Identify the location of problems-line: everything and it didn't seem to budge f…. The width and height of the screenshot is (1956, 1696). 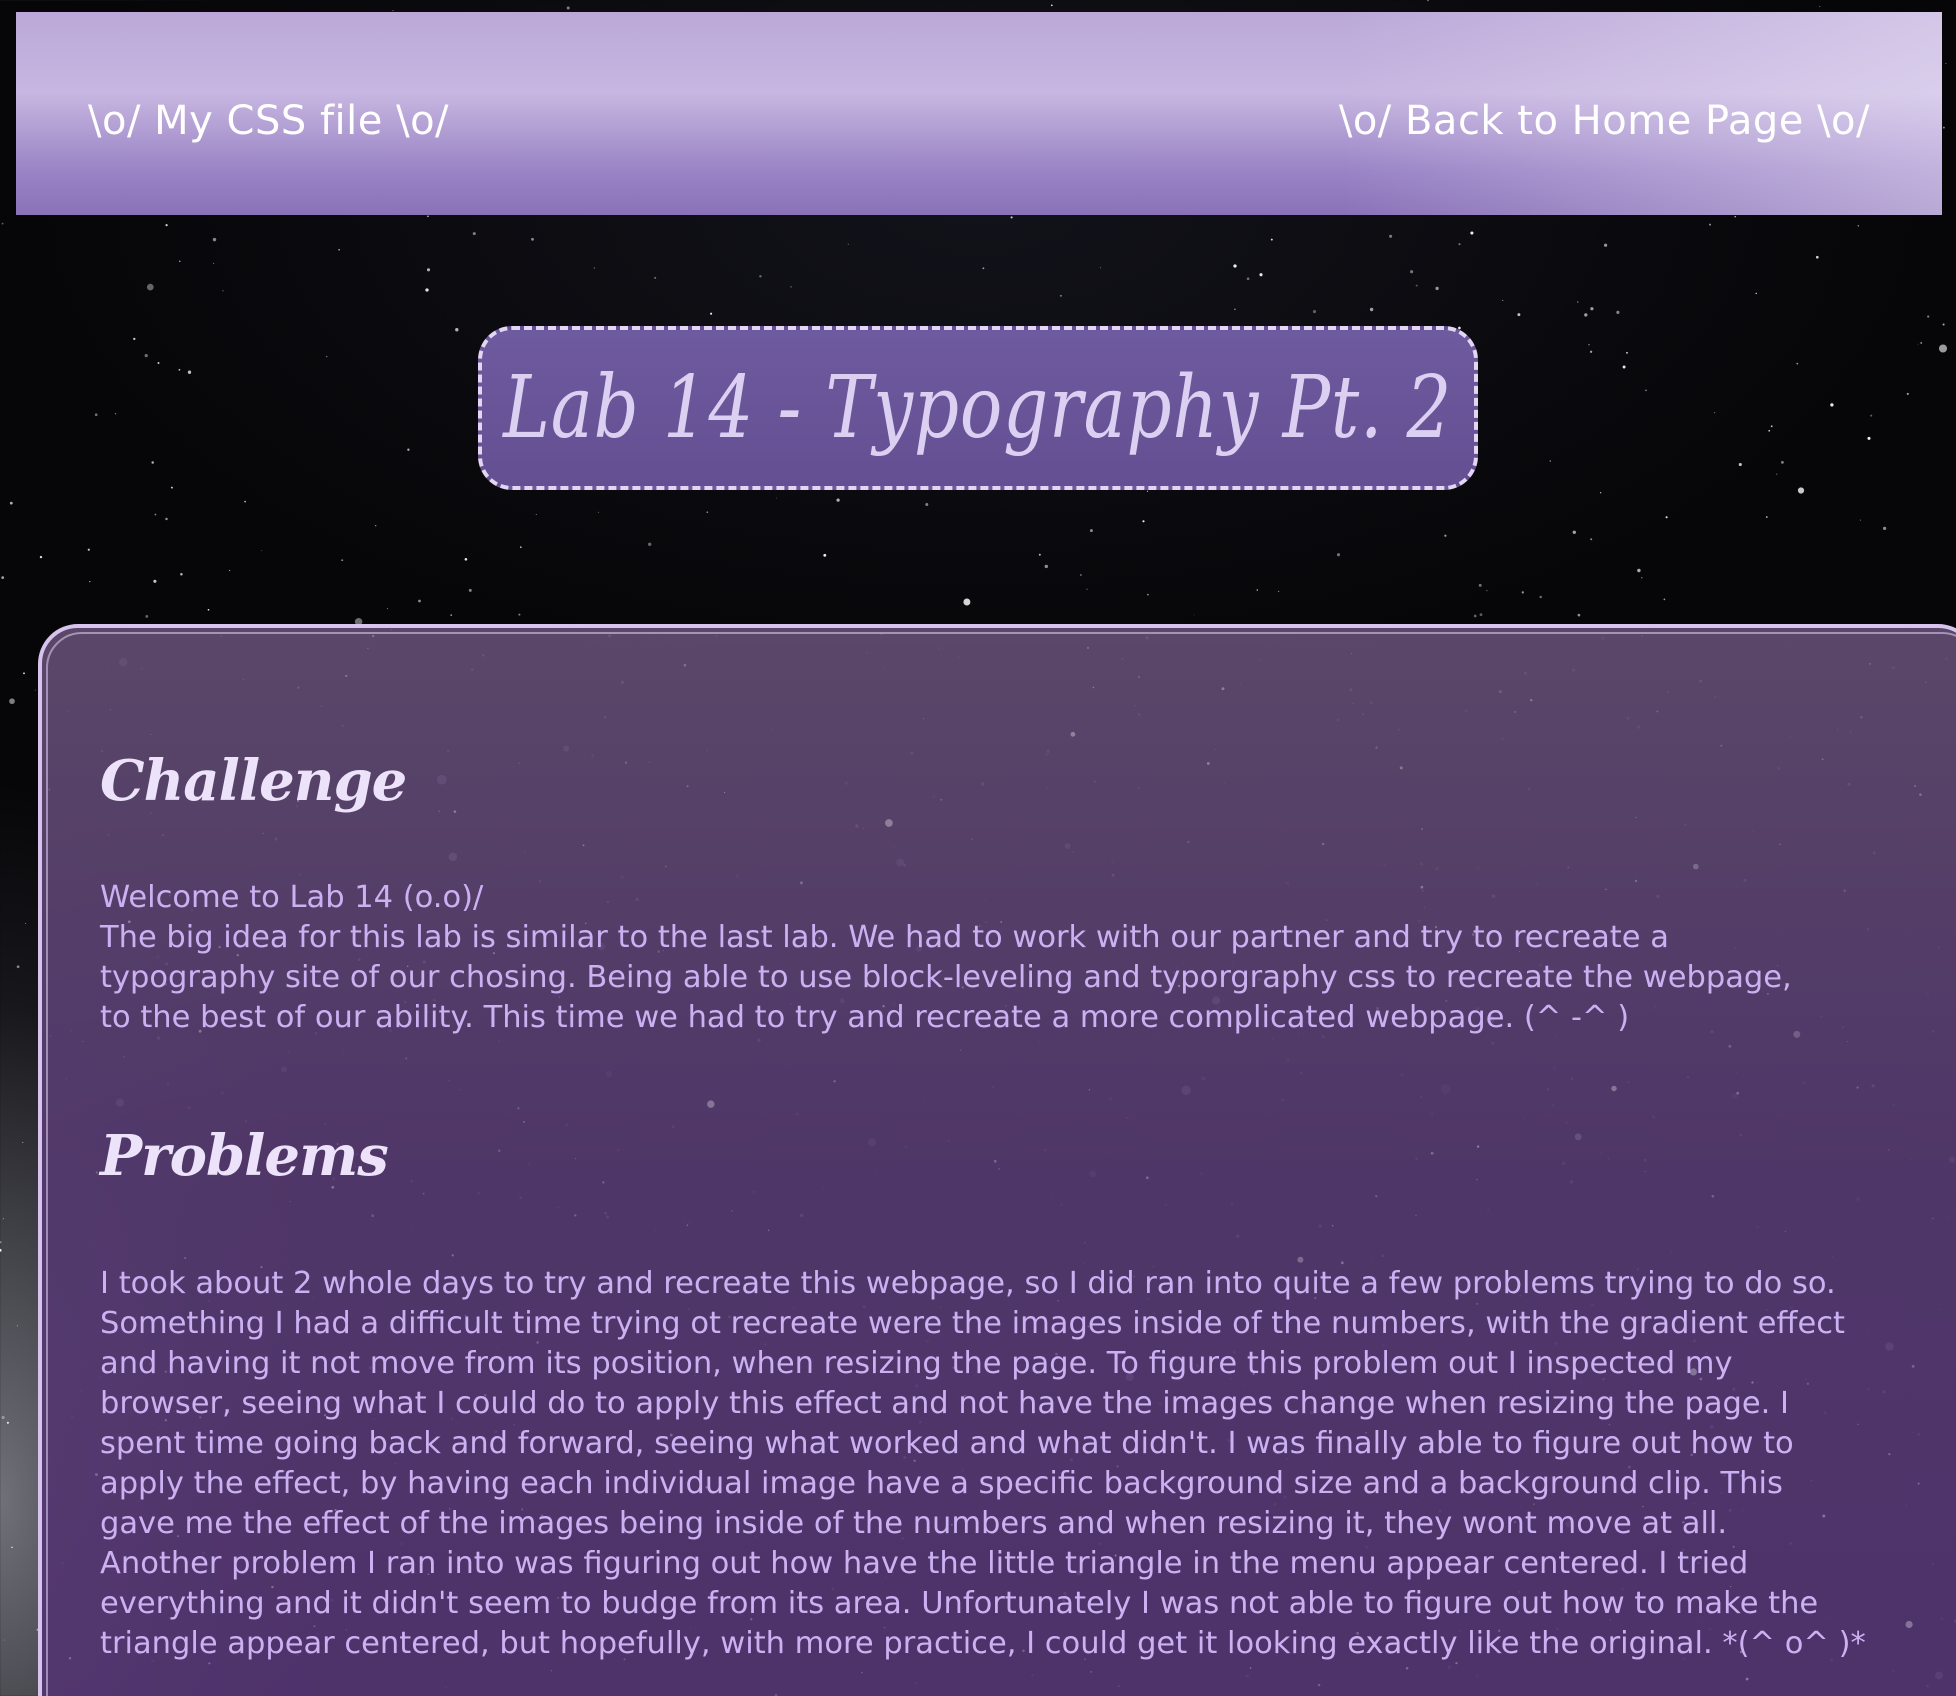
(959, 1603).